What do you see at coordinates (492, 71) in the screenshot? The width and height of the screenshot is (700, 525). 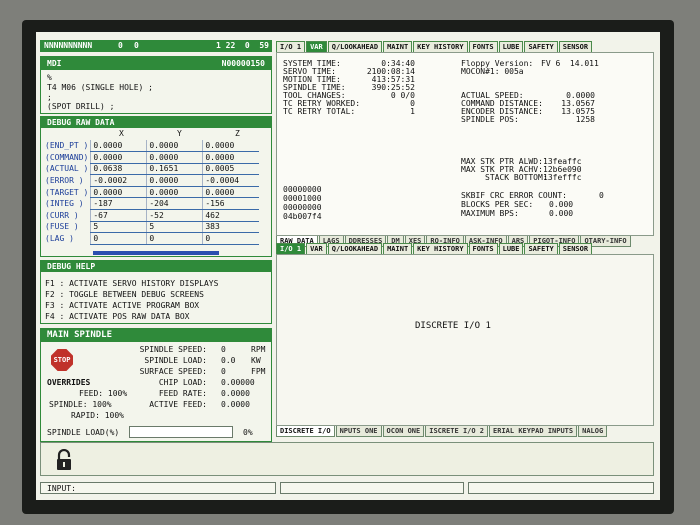 I see `mocon-version: MOCON#1: 005a` at bounding box center [492, 71].